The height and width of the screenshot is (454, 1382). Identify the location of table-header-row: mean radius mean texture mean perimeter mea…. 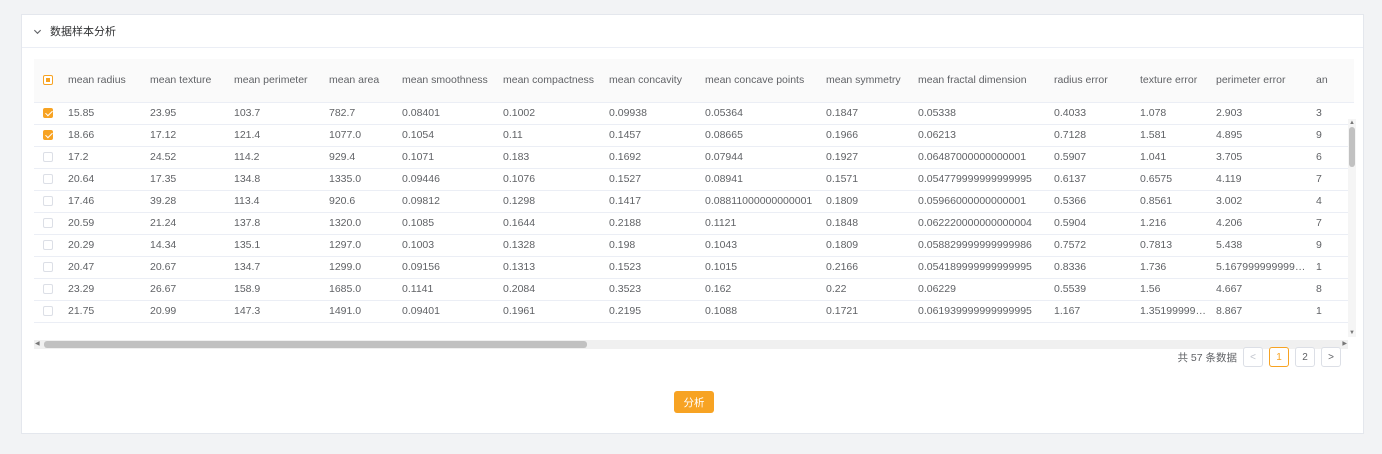
(694, 81).